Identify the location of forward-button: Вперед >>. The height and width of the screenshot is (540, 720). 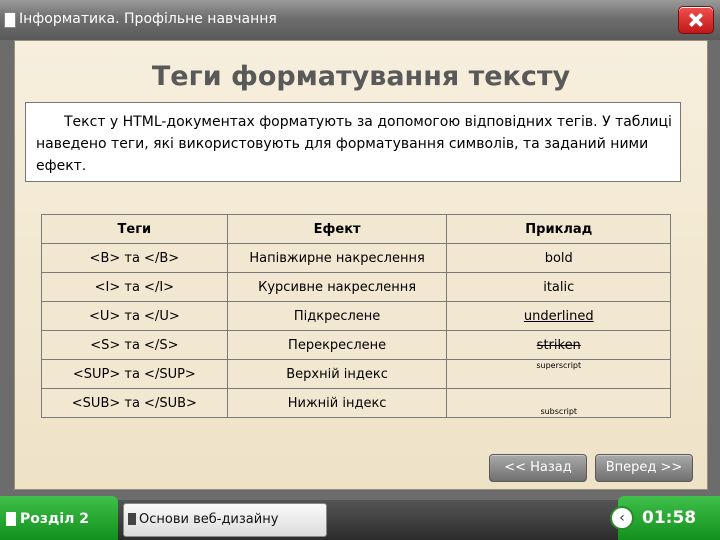
(644, 468).